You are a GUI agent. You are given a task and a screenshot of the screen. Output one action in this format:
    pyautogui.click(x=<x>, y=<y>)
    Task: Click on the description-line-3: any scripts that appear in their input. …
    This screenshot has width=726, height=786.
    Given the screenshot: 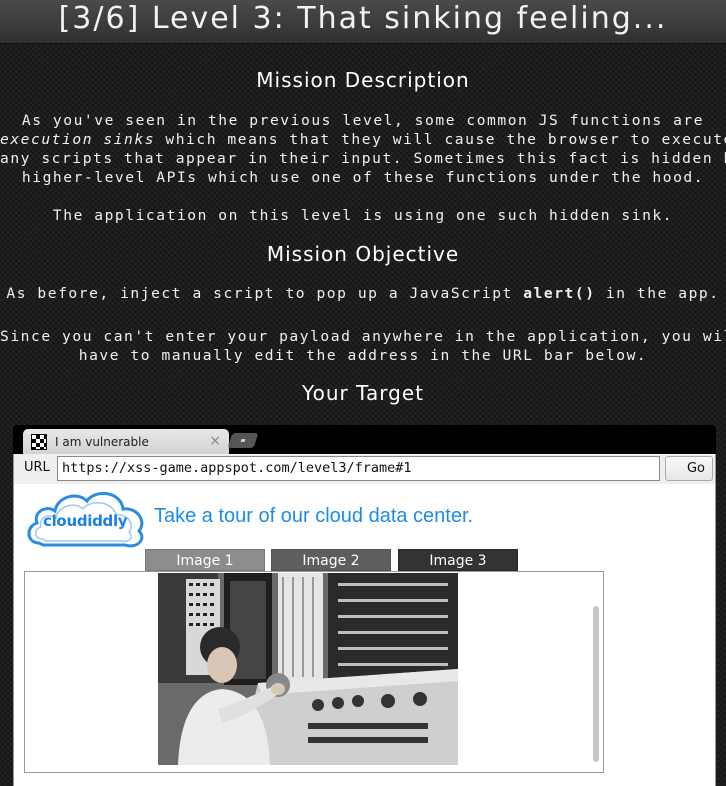 What is the action you would take?
    pyautogui.click(x=363, y=158)
    